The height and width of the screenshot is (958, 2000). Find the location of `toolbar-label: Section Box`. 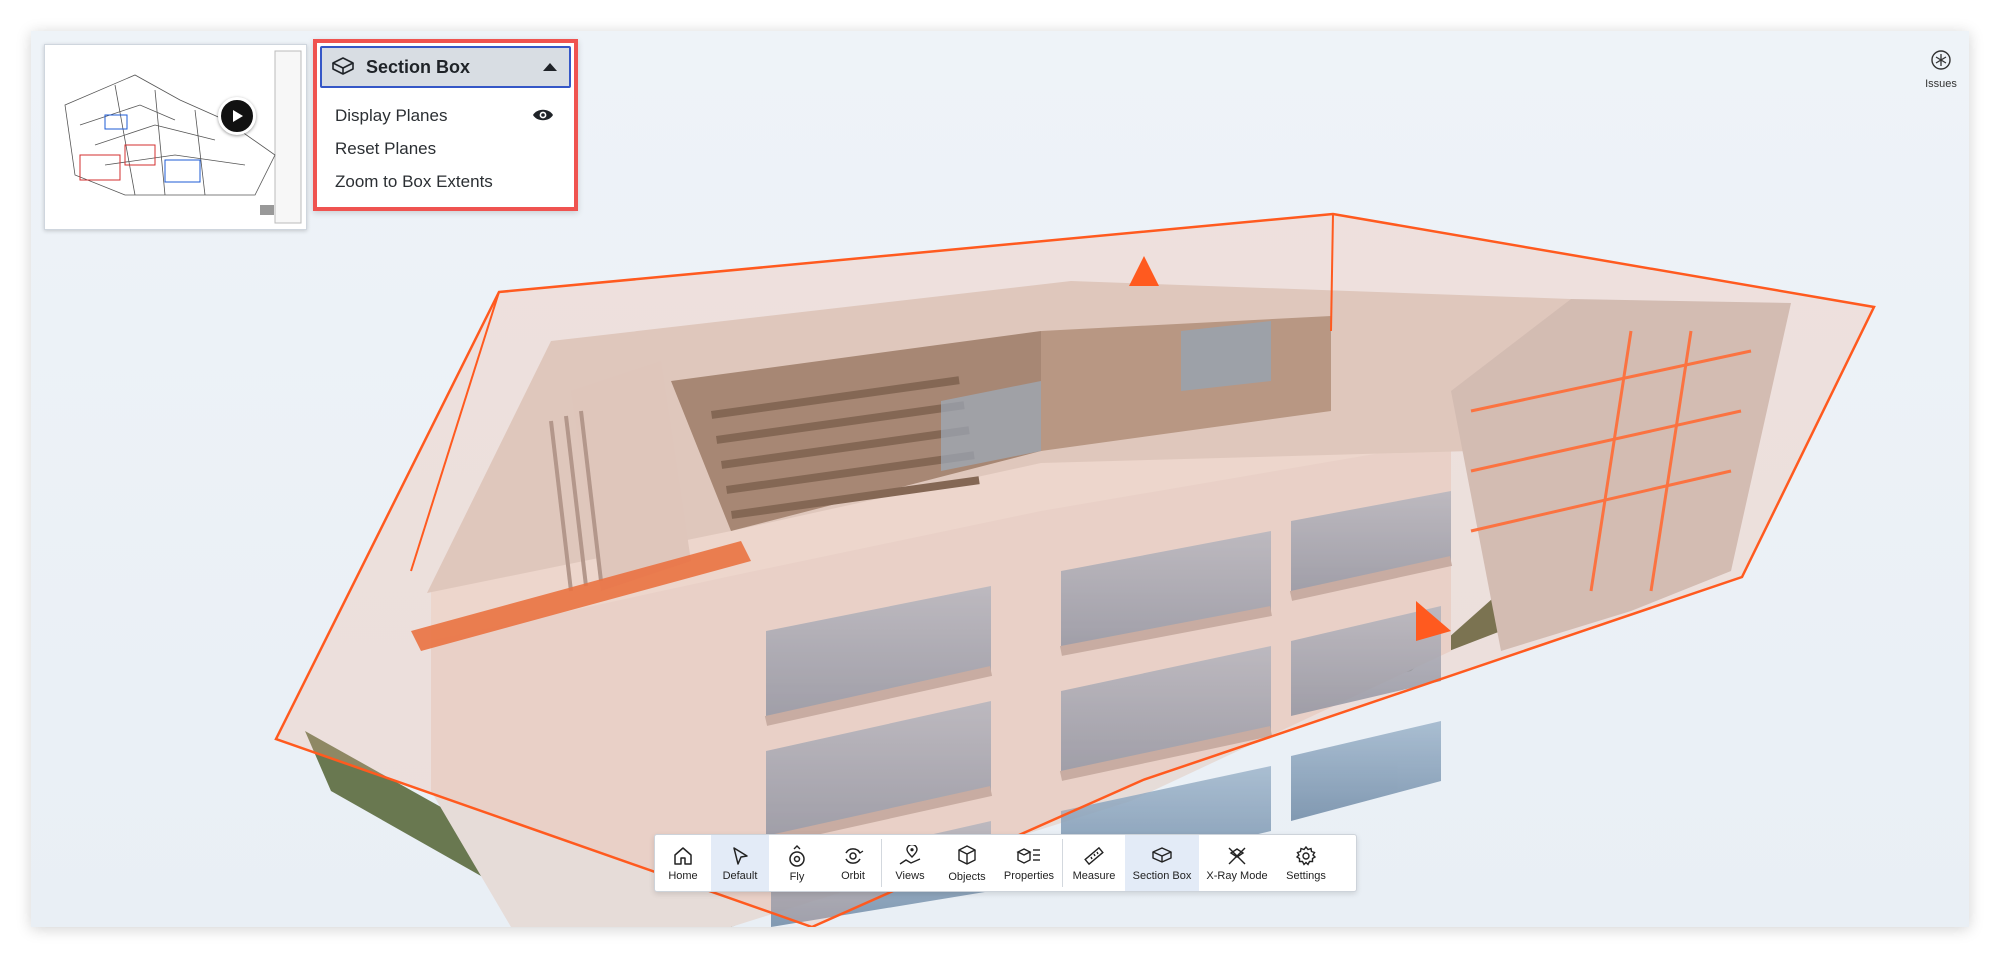

toolbar-label: Section Box is located at coordinates (1162, 875).